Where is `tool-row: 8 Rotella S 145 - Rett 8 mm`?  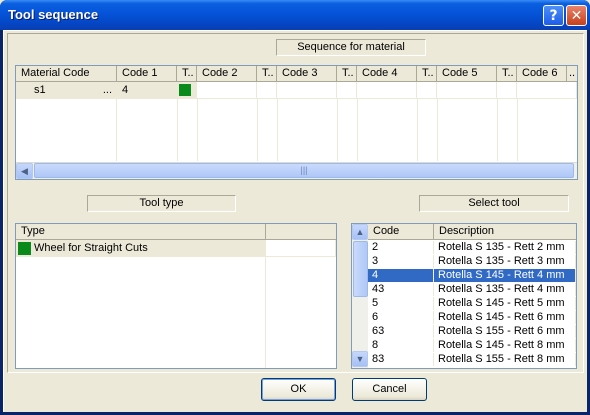 tool-row: 8 Rotella S 145 - Rett 8 mm is located at coordinates (472, 345).